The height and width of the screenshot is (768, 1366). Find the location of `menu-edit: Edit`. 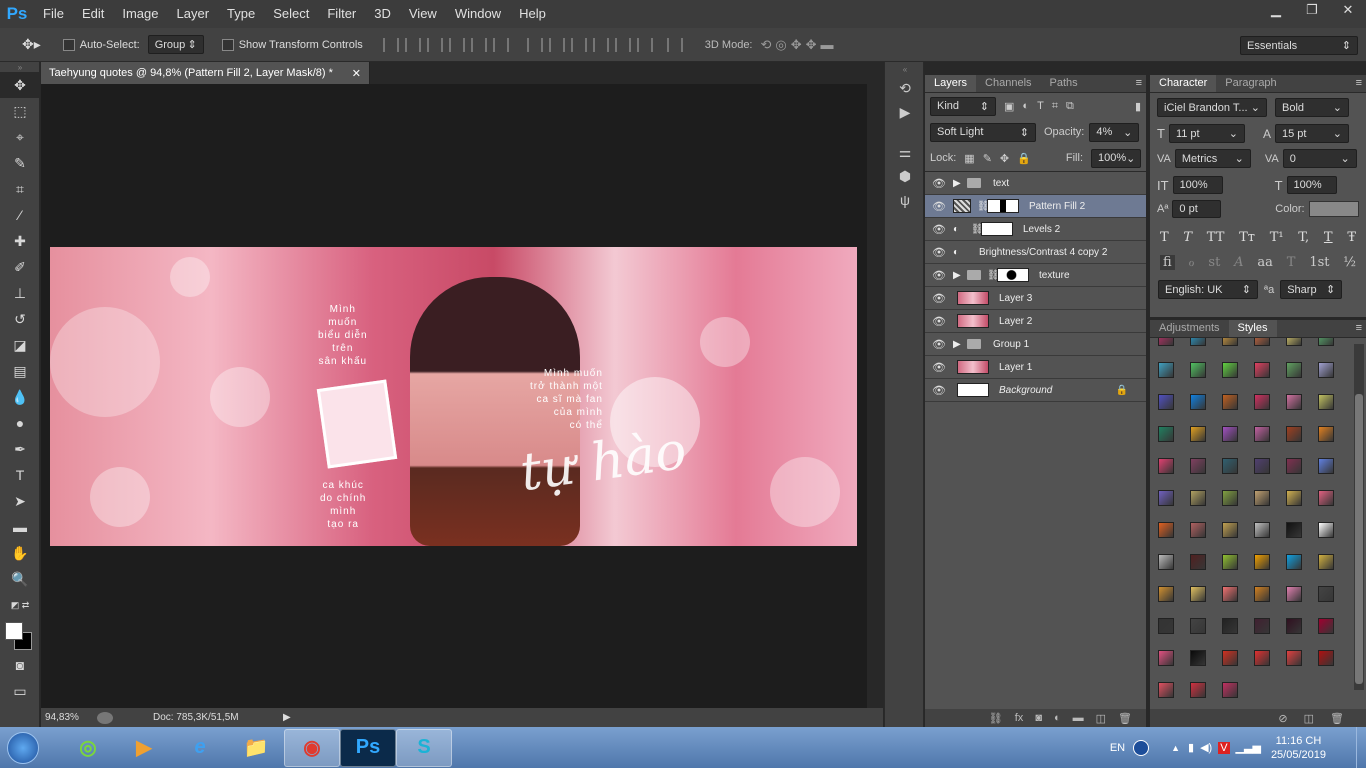

menu-edit: Edit is located at coordinates (93, 14).